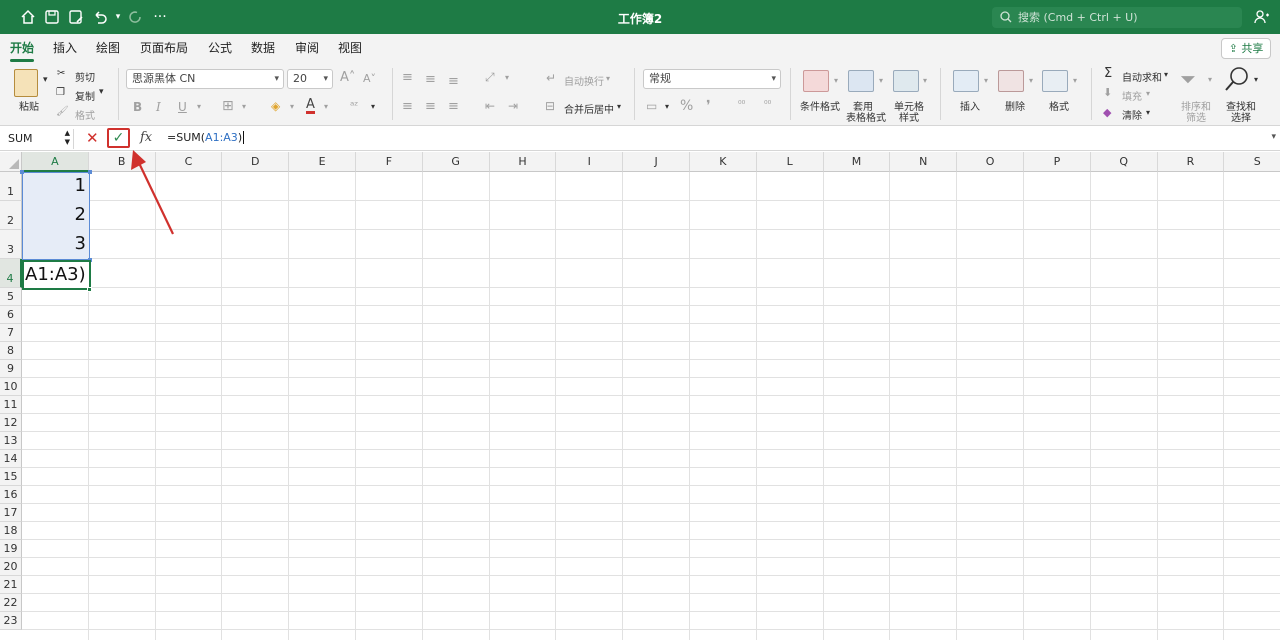 The width and height of the screenshot is (1280, 640). Describe the element at coordinates (138, 160) in the screenshot. I see `arrow-head` at that location.